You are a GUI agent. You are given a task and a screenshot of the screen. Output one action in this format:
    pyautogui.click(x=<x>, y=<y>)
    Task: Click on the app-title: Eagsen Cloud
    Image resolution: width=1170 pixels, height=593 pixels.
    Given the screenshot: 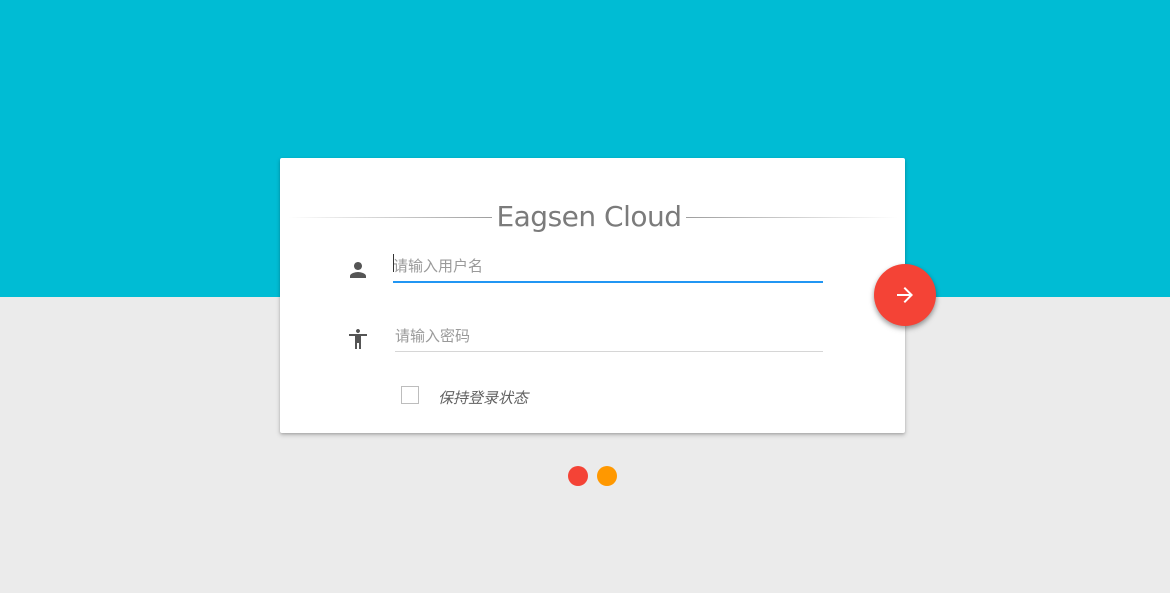 What is the action you would take?
    pyautogui.click(x=589, y=216)
    